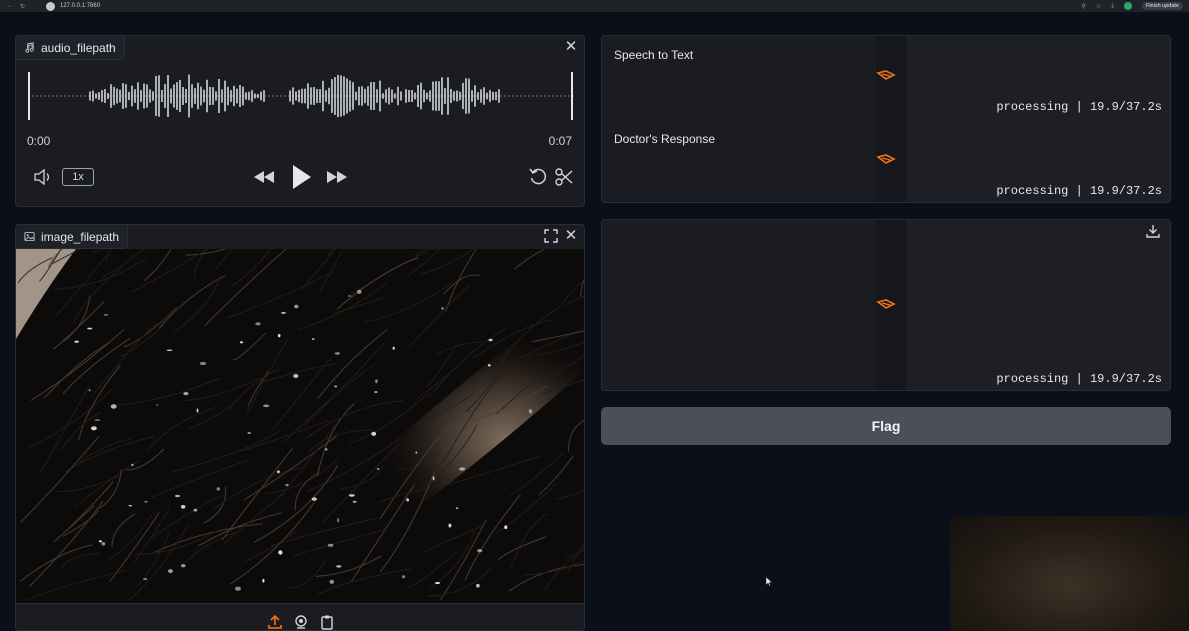 This screenshot has height=631, width=1189. I want to click on doctor-response-label: Doctor's Response, so click(665, 139).